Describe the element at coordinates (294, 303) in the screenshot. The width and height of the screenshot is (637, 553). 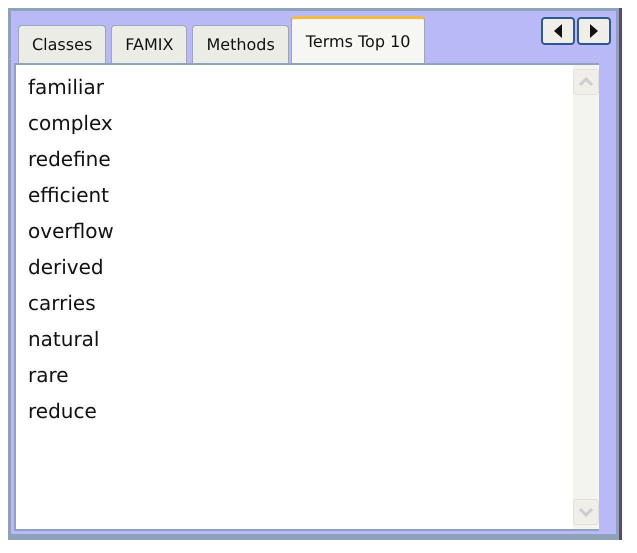
I see `list-item: carries` at that location.